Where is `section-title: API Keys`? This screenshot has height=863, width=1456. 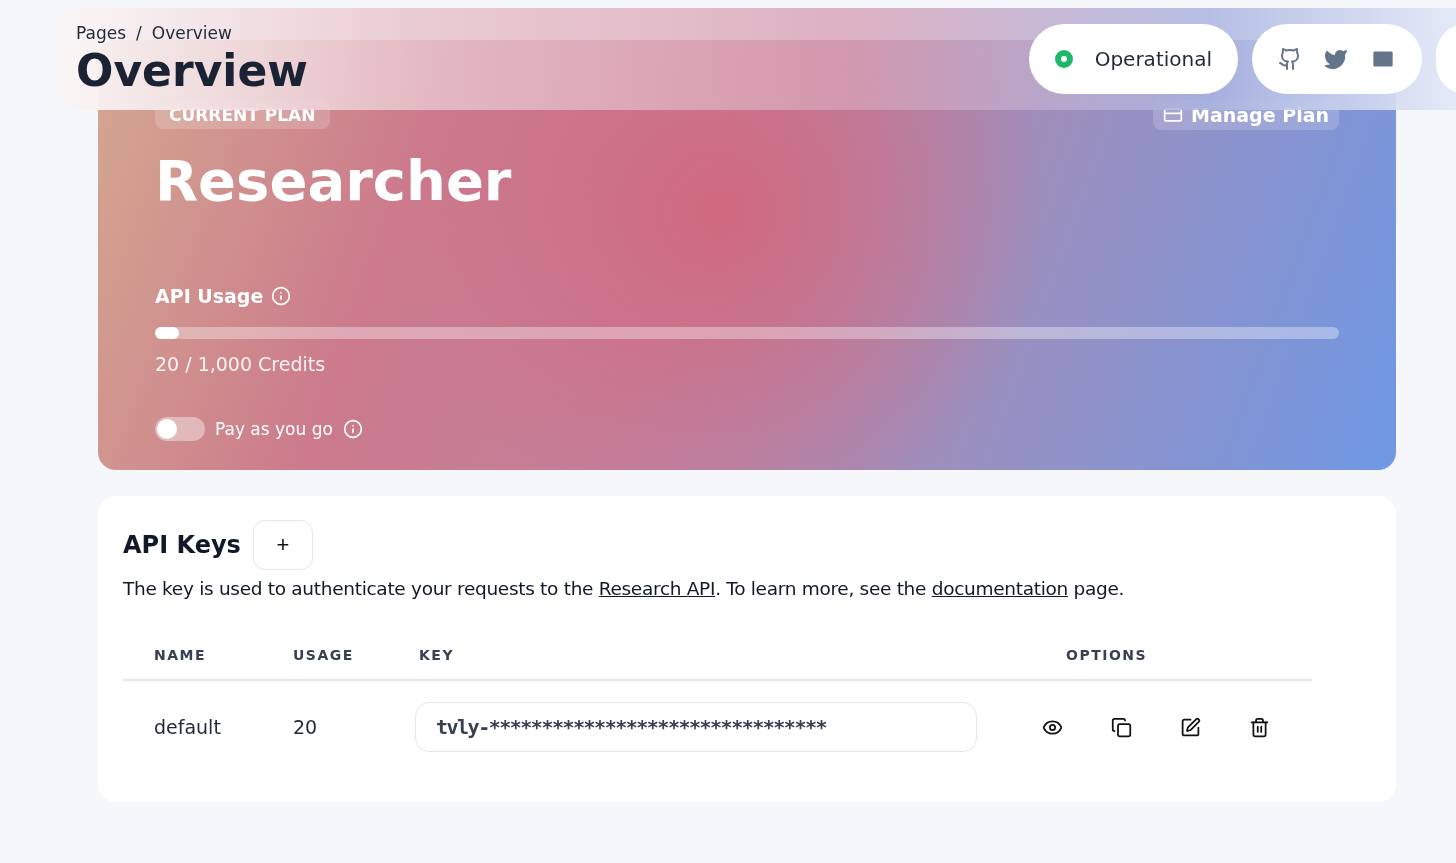 section-title: API Keys is located at coordinates (182, 545).